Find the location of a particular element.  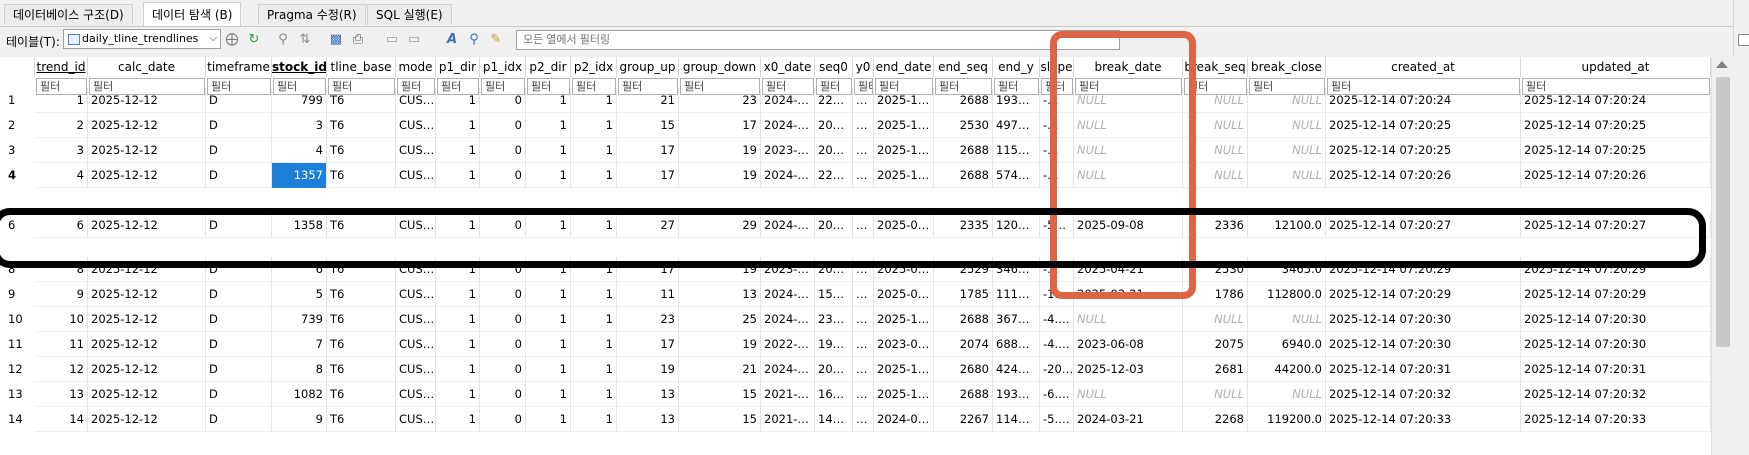

column-header-p1-dir: p1_dir is located at coordinates (458, 67).